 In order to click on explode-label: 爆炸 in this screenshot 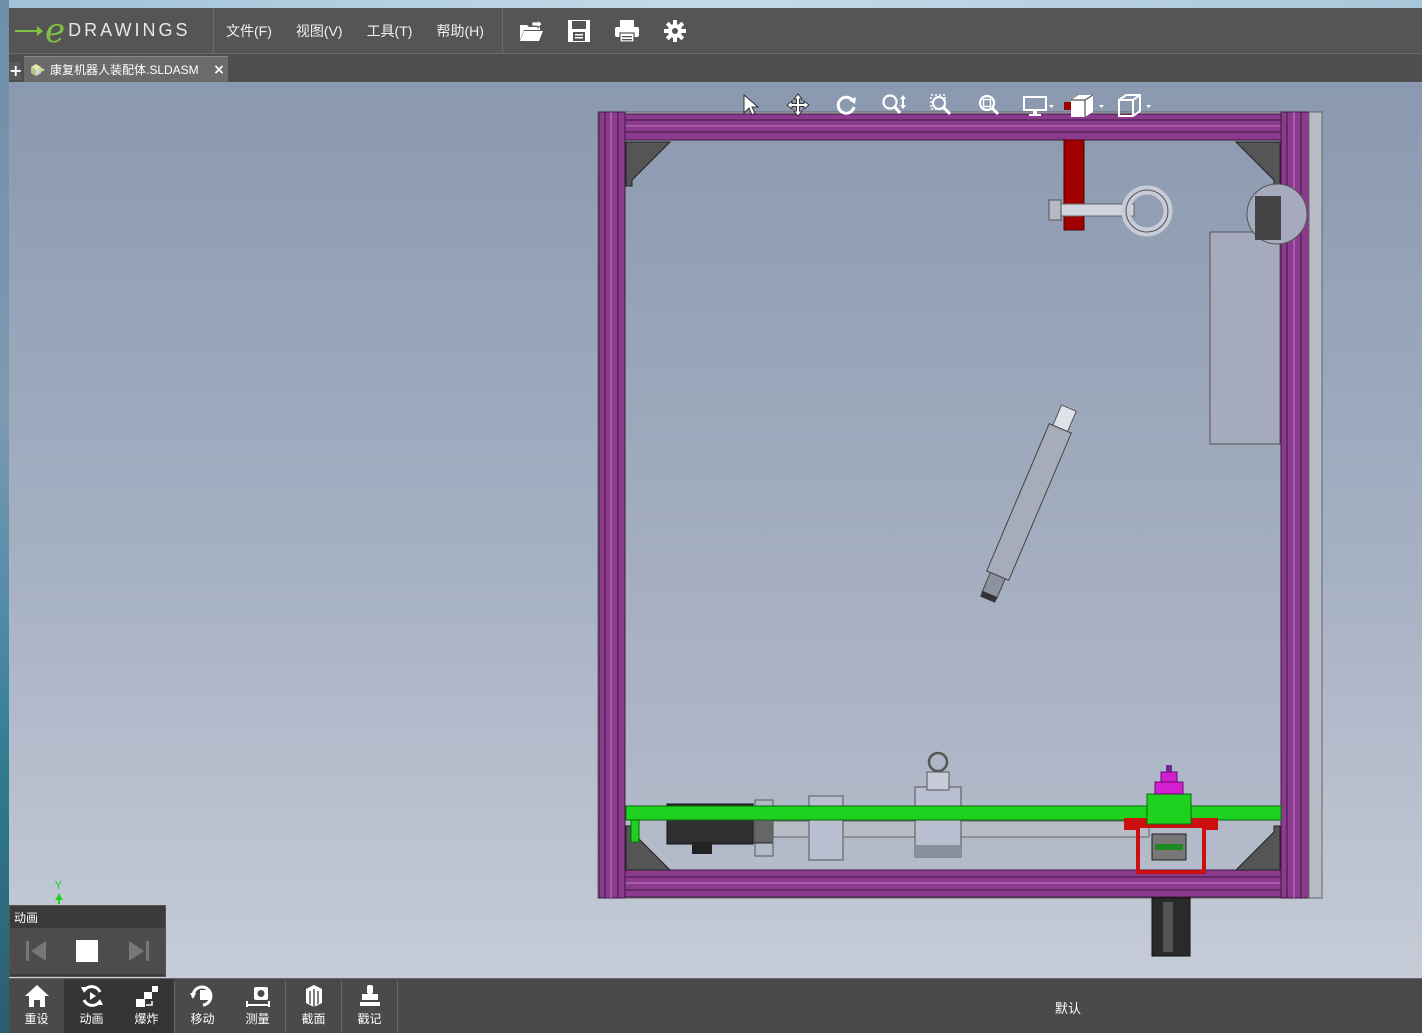, I will do `click(146, 1019)`.